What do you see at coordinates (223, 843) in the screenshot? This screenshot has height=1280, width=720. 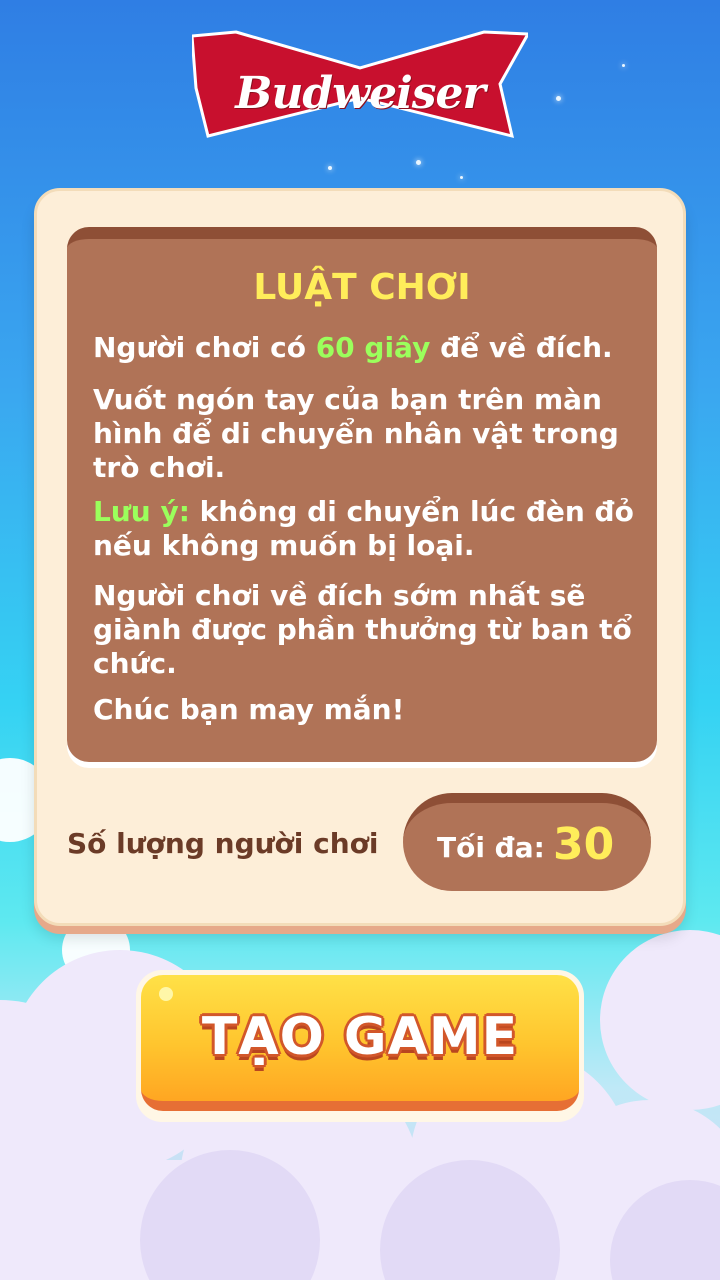 I see `players-count-label: Số lượng người chơi` at bounding box center [223, 843].